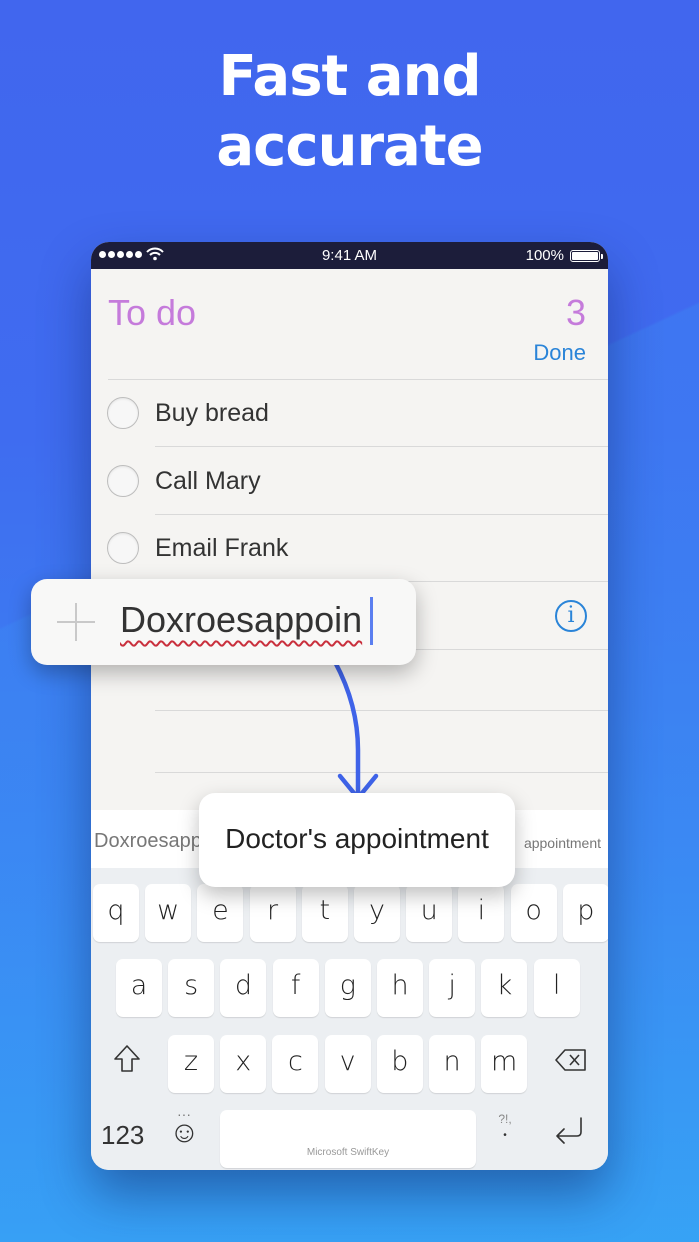 Image resolution: width=699 pixels, height=1242 pixels. What do you see at coordinates (505, 1119) in the screenshot?
I see `punctuation-key-label: ?!,` at bounding box center [505, 1119].